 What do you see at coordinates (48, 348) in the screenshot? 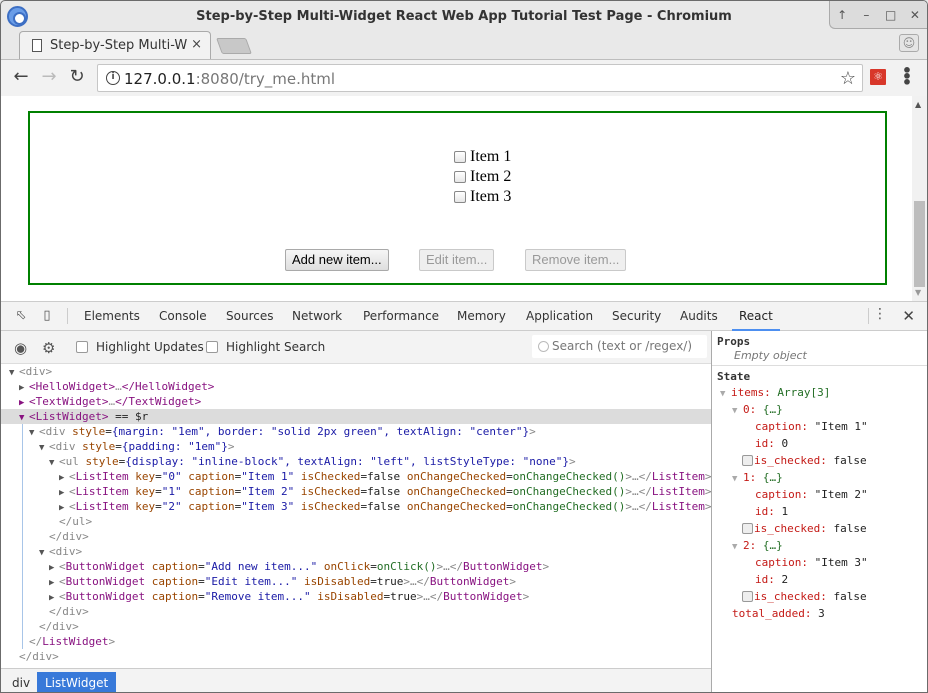
I see `gear-icon: ⚙` at bounding box center [48, 348].